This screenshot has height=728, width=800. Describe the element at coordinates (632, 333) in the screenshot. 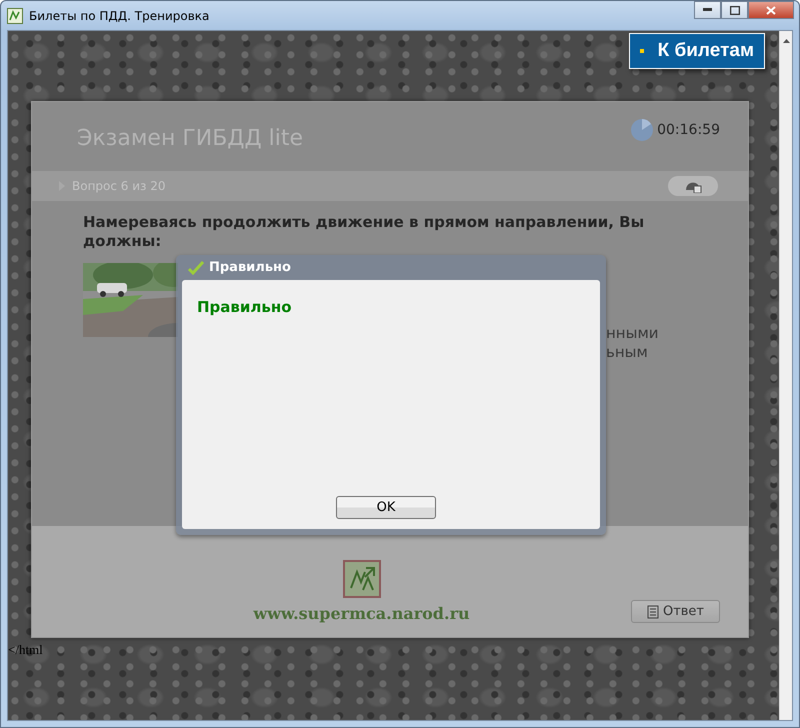

I see `answer-text: нными` at that location.